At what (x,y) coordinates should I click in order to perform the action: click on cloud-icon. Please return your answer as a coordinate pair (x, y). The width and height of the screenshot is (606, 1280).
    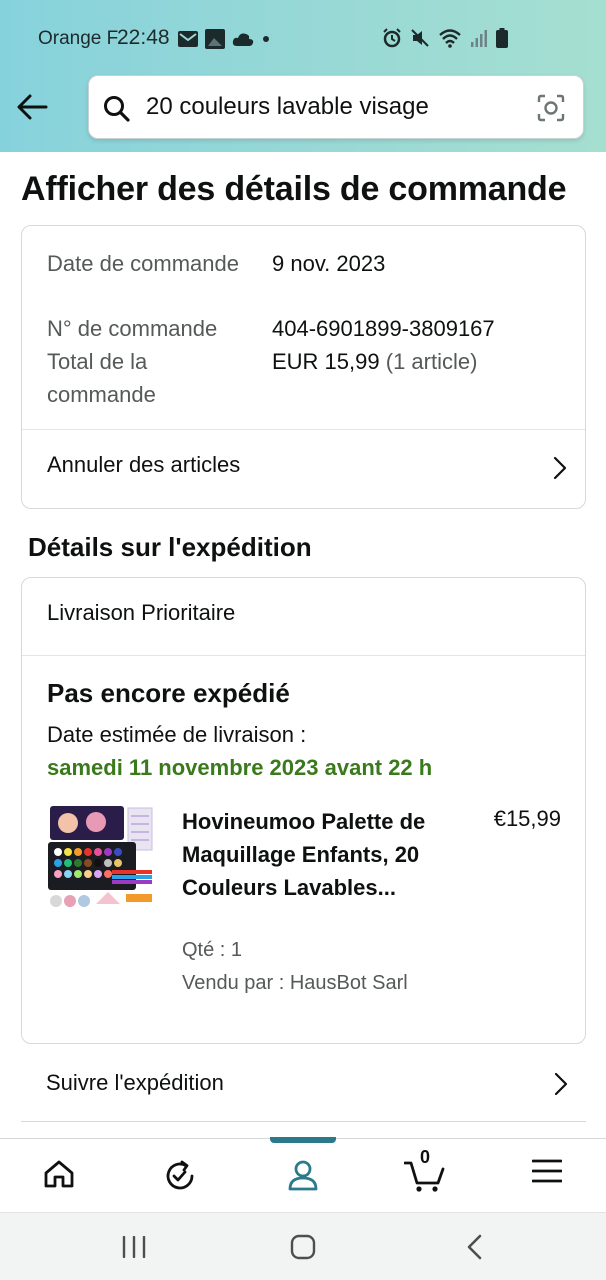
    Looking at the image, I should click on (243, 39).